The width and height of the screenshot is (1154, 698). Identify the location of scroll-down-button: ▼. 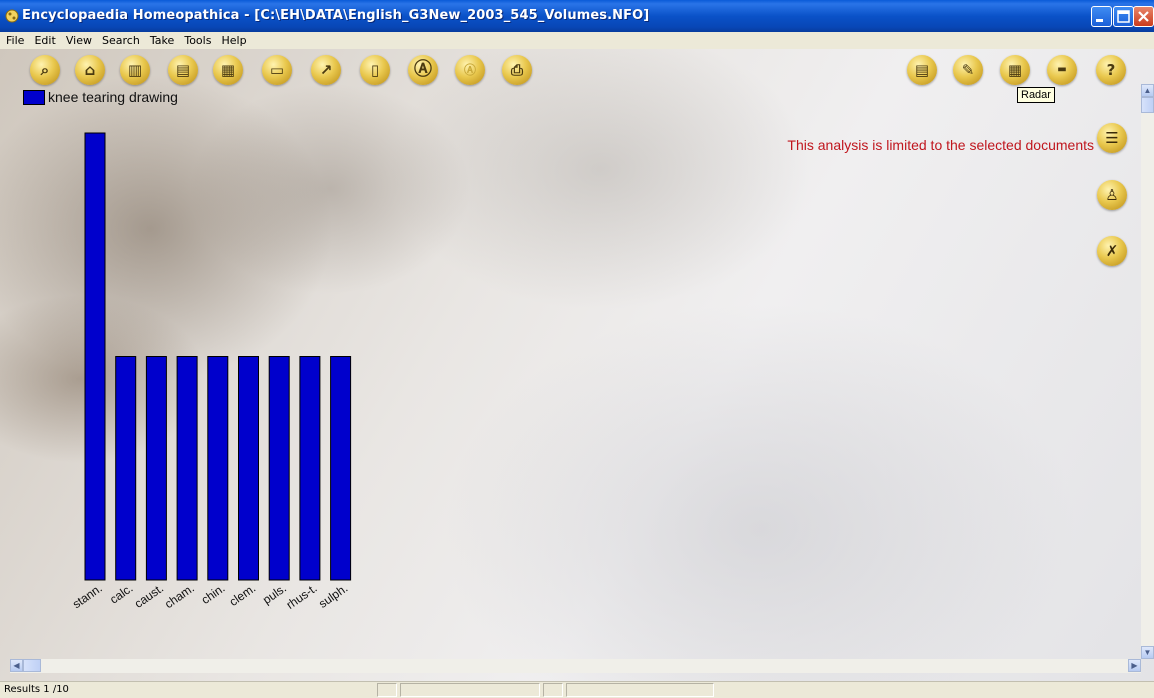
(1147, 652).